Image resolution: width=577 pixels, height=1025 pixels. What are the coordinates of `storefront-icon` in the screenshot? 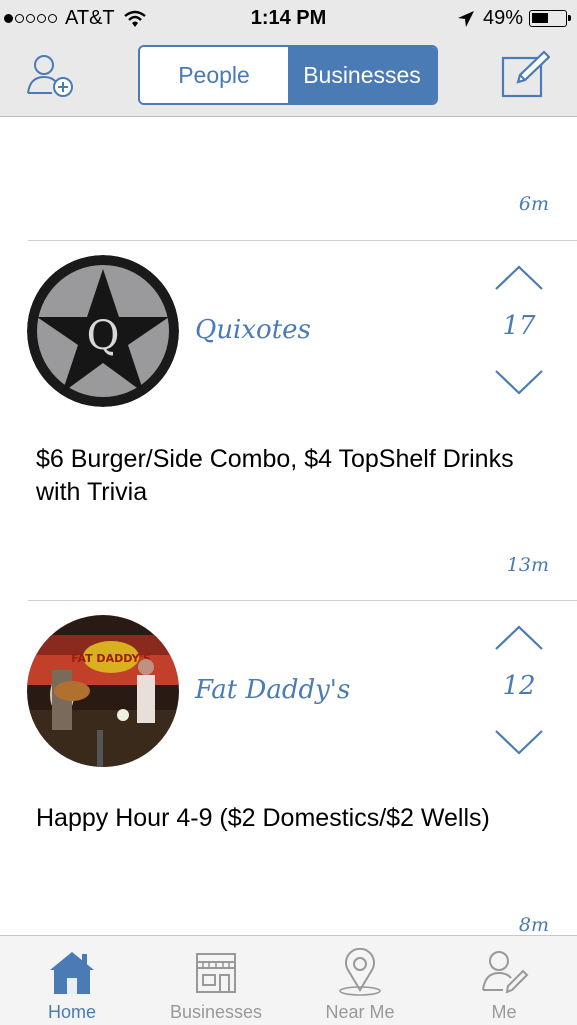 It's located at (216, 973).